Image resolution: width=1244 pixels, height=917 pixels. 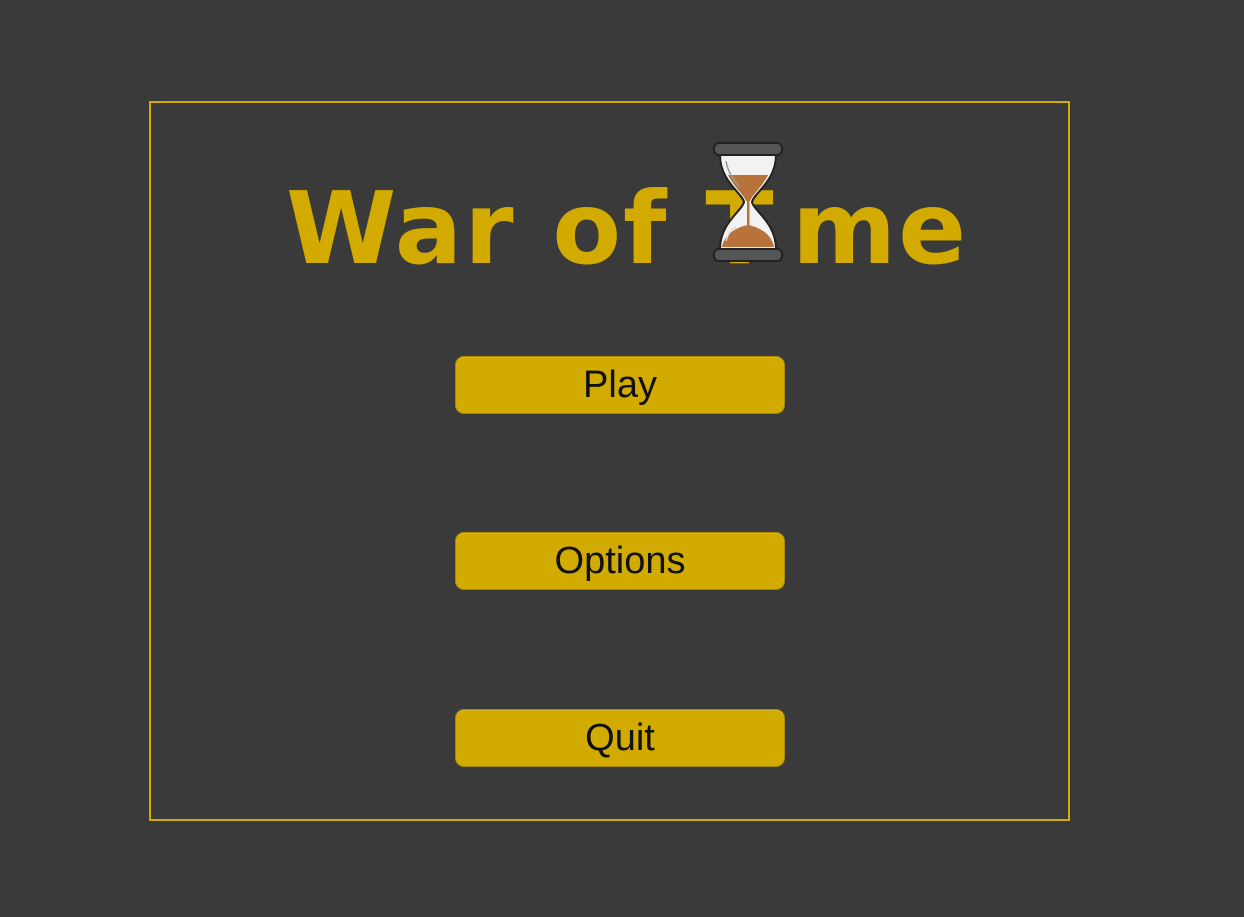 I want to click on options-button: Options, so click(x=620, y=561).